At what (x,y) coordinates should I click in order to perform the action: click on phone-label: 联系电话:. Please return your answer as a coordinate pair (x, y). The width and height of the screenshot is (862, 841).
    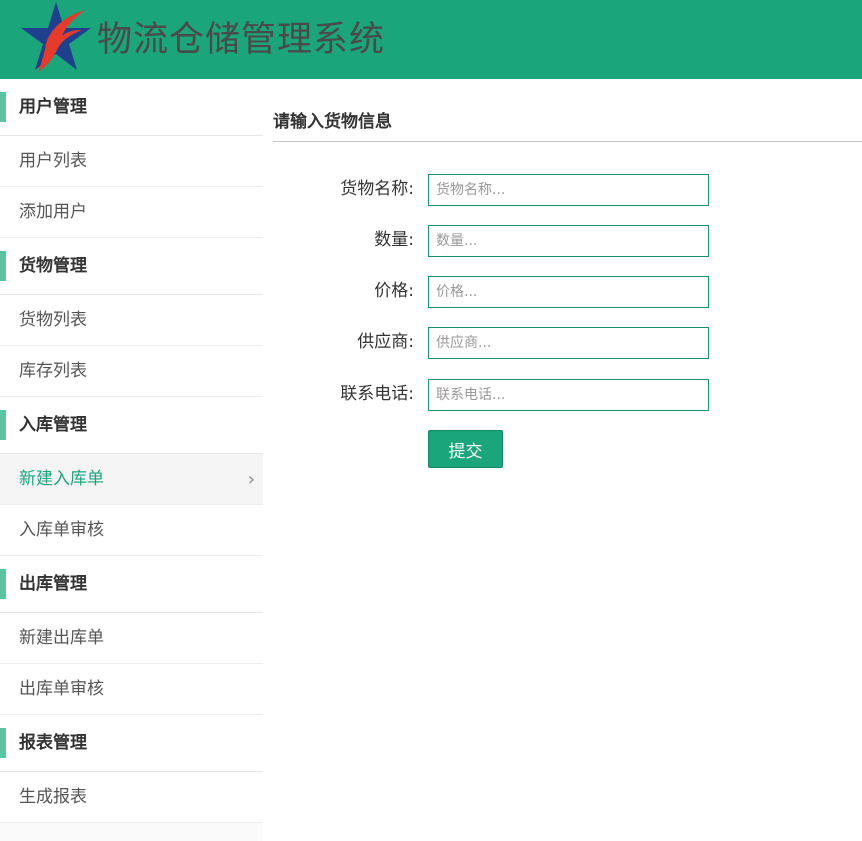
    Looking at the image, I should click on (377, 394).